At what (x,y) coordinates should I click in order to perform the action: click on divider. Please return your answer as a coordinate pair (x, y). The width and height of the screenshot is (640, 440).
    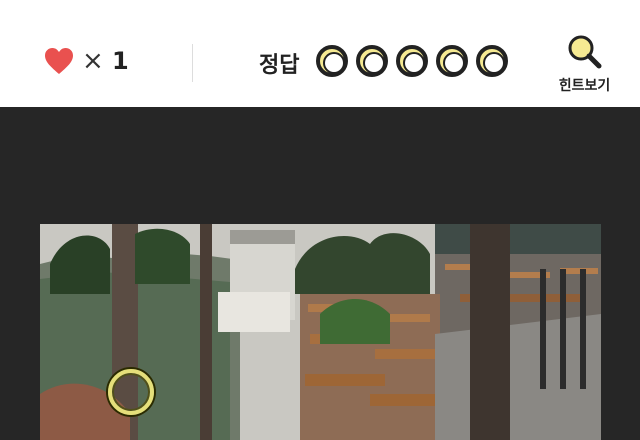
    Looking at the image, I should click on (192, 63).